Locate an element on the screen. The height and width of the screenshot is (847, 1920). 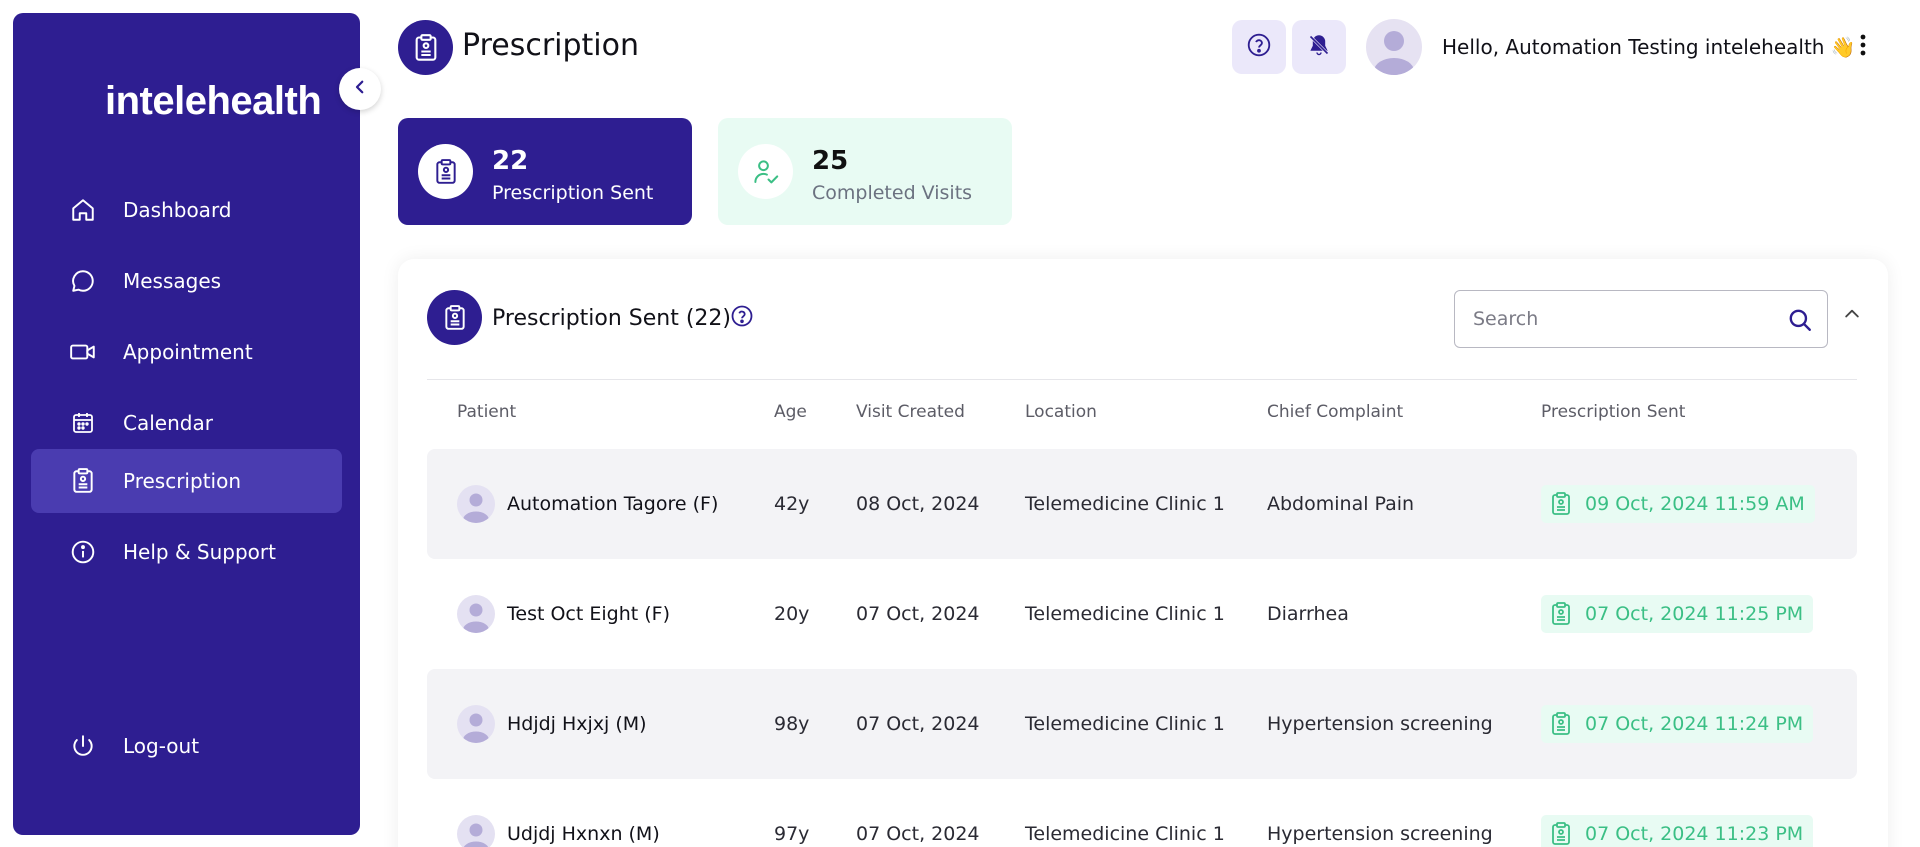
chevron-left-icon is located at coordinates (360, 89).